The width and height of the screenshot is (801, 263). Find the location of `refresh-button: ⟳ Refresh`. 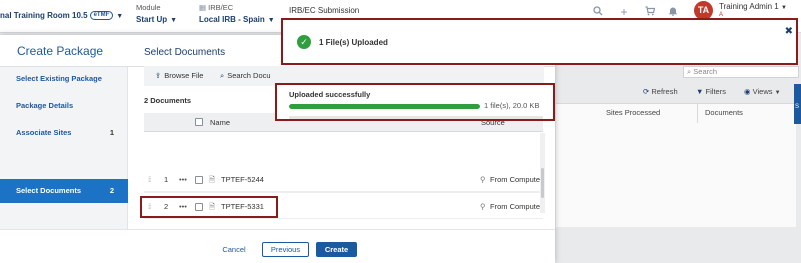

refresh-button: ⟳ Refresh is located at coordinates (660, 91).